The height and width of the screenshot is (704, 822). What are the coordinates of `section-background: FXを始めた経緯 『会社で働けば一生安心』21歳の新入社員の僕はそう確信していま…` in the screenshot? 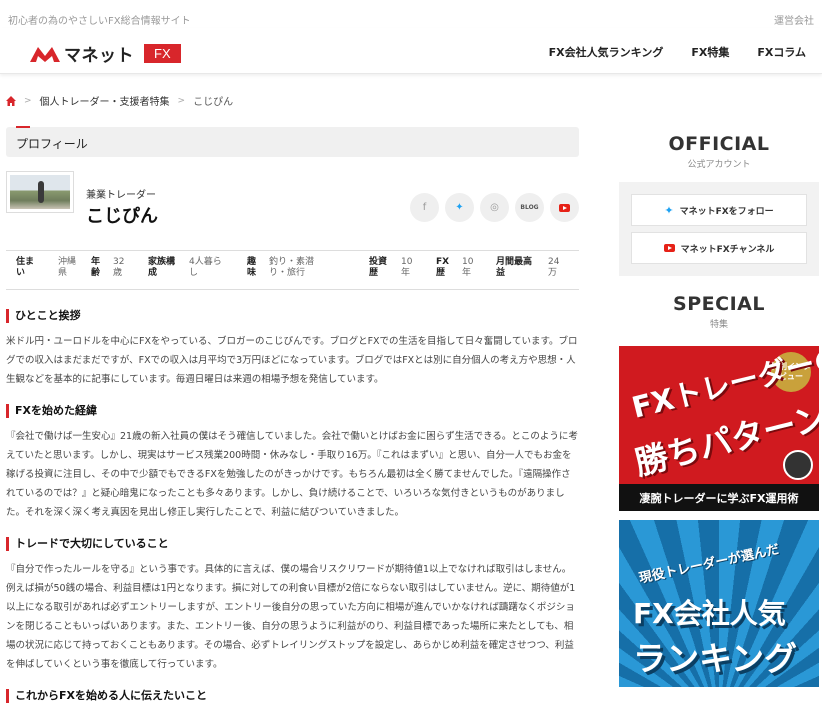 It's located at (292, 462).